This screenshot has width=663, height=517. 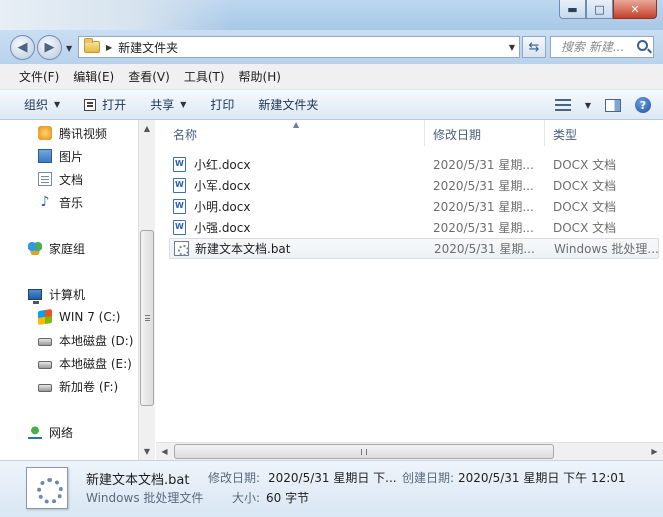 I want to click on file-row: 小明.docx 2020/5/31 星期... DOCX 文档, so click(x=414, y=206).